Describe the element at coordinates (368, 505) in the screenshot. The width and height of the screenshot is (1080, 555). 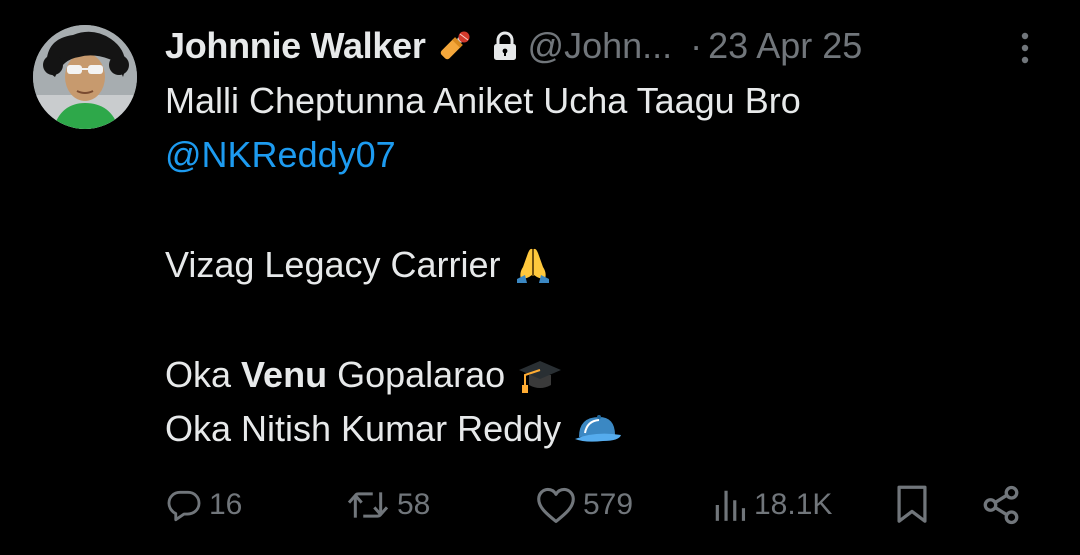
I see `repost-icon` at that location.